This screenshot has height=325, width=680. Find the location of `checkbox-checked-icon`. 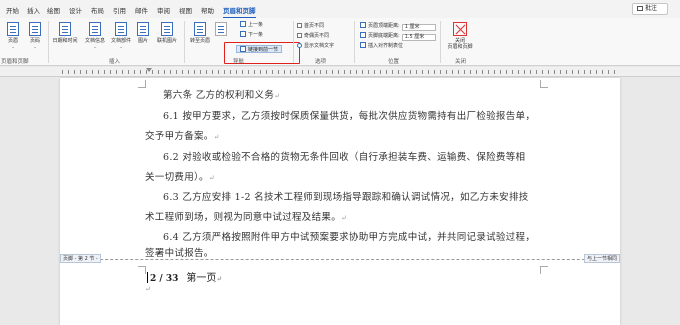

checkbox-checked-icon is located at coordinates (299, 45).